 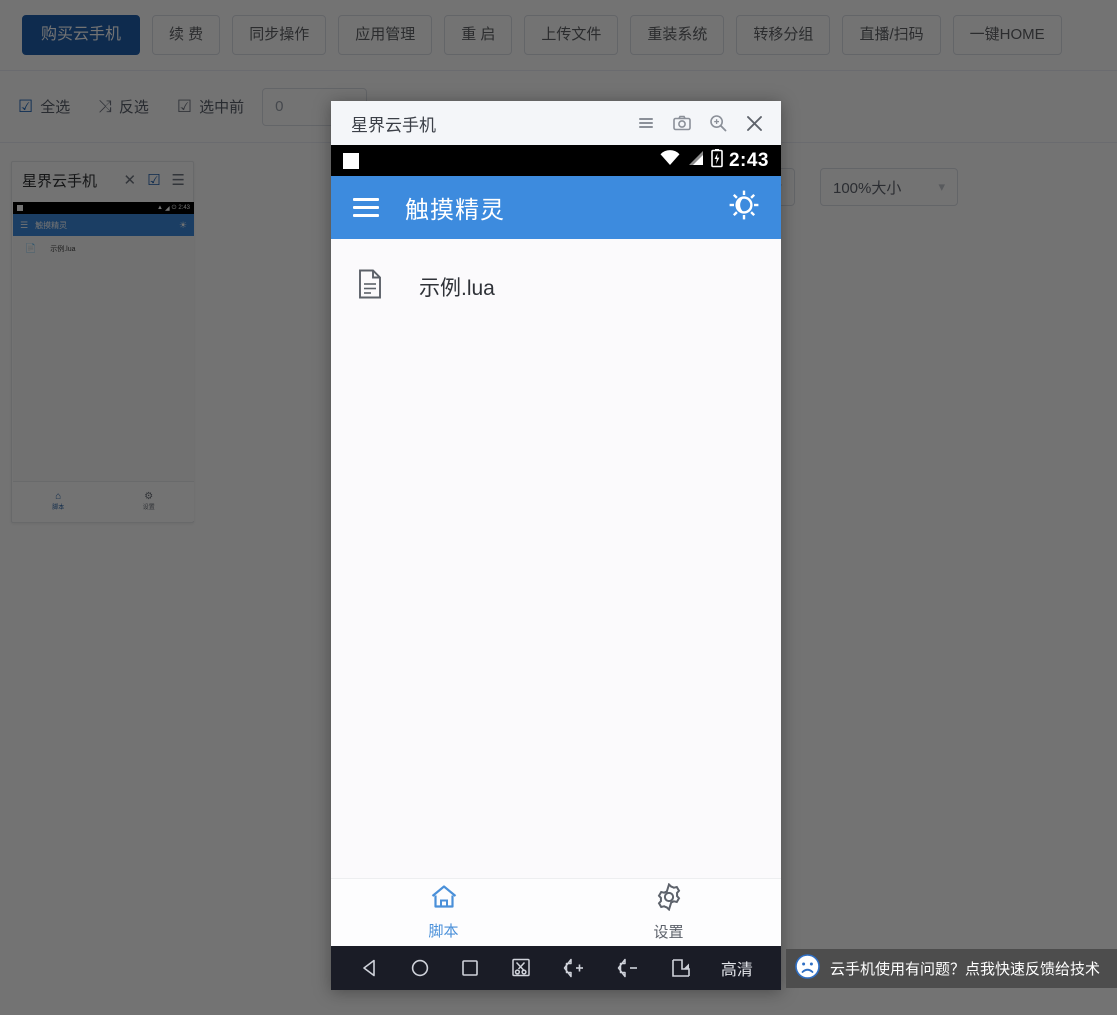 I want to click on file-icon, so click(x=370, y=286).